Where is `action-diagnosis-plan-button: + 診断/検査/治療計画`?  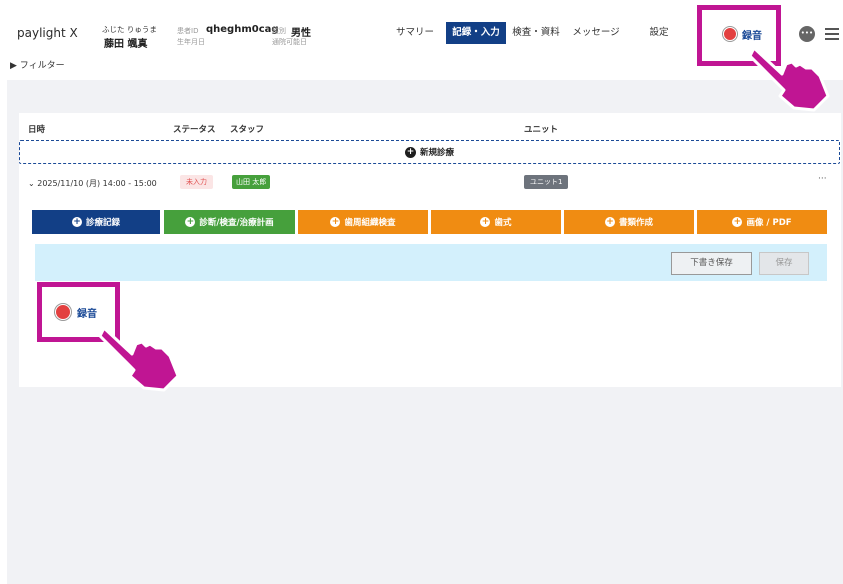 action-diagnosis-plan-button: + 診断/検査/治療計画 is located at coordinates (229, 222).